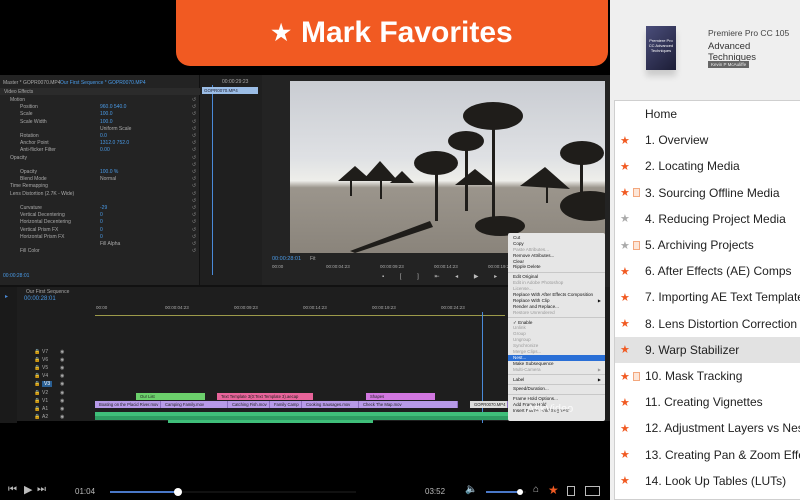 Image resolution: width=800 pixels, height=500 pixels. I want to click on progress-bar, so click(233, 492).